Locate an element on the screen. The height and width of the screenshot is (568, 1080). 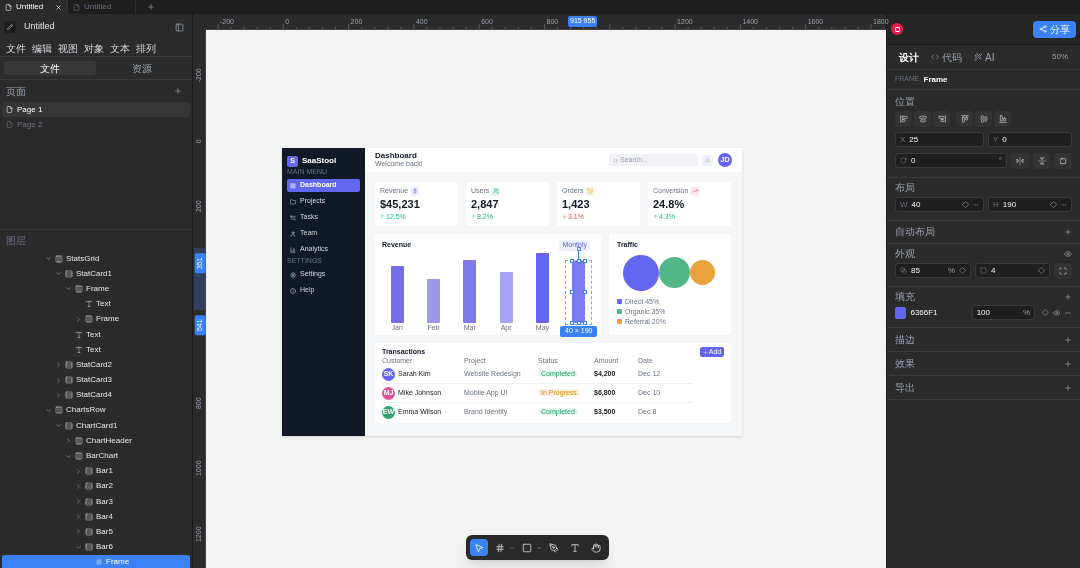
layer-row: ChartHeader is located at coordinates (96, 441).